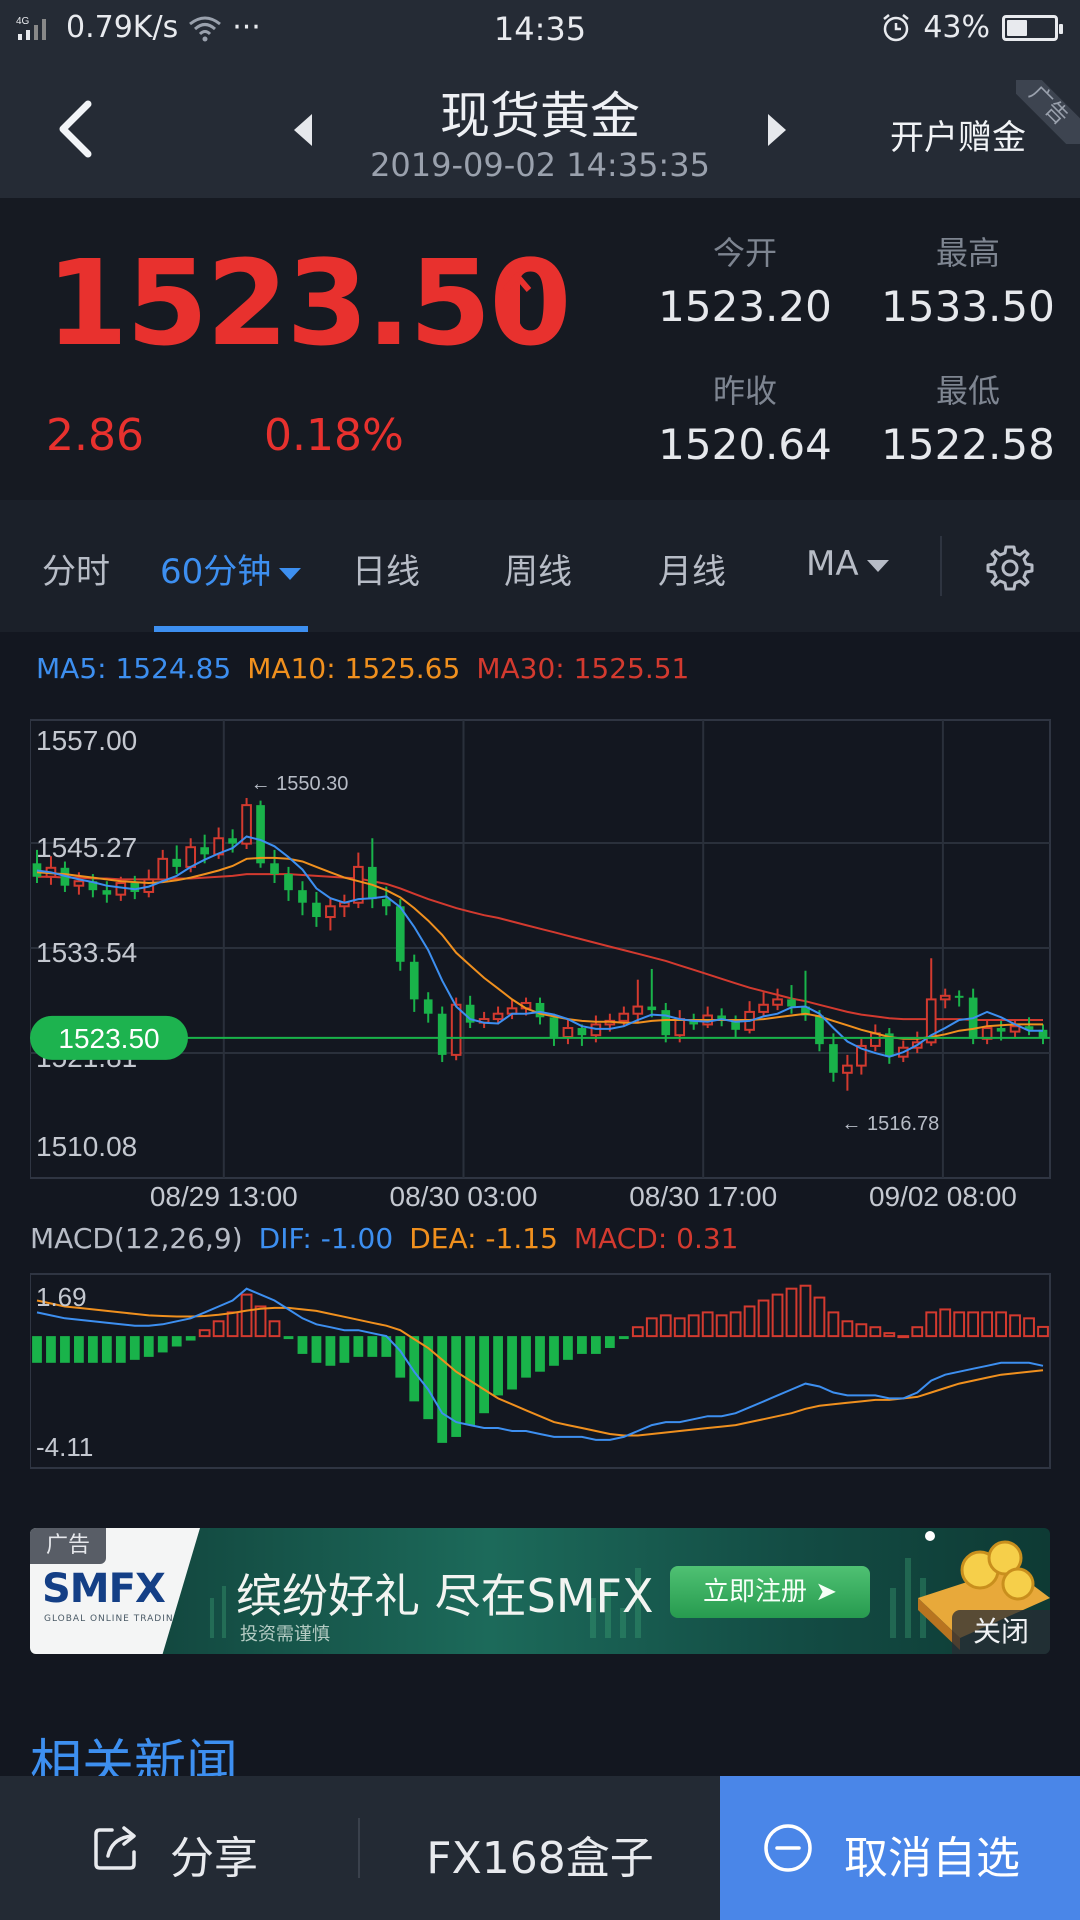 The width and height of the screenshot is (1080, 1920). What do you see at coordinates (334, 435) in the screenshot?
I see `price-change-percent: 0.18%` at bounding box center [334, 435].